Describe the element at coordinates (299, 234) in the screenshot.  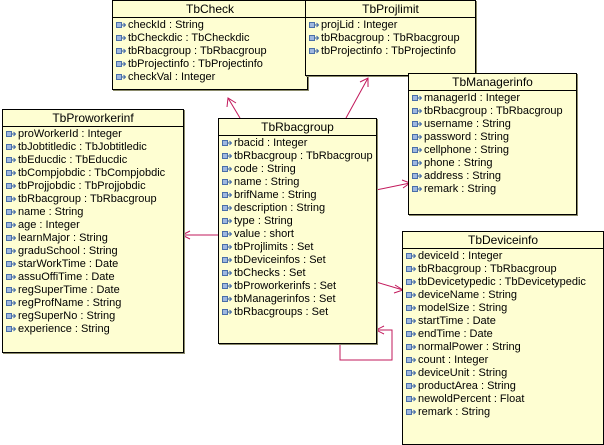
I see `attribute-row: value : short` at that location.